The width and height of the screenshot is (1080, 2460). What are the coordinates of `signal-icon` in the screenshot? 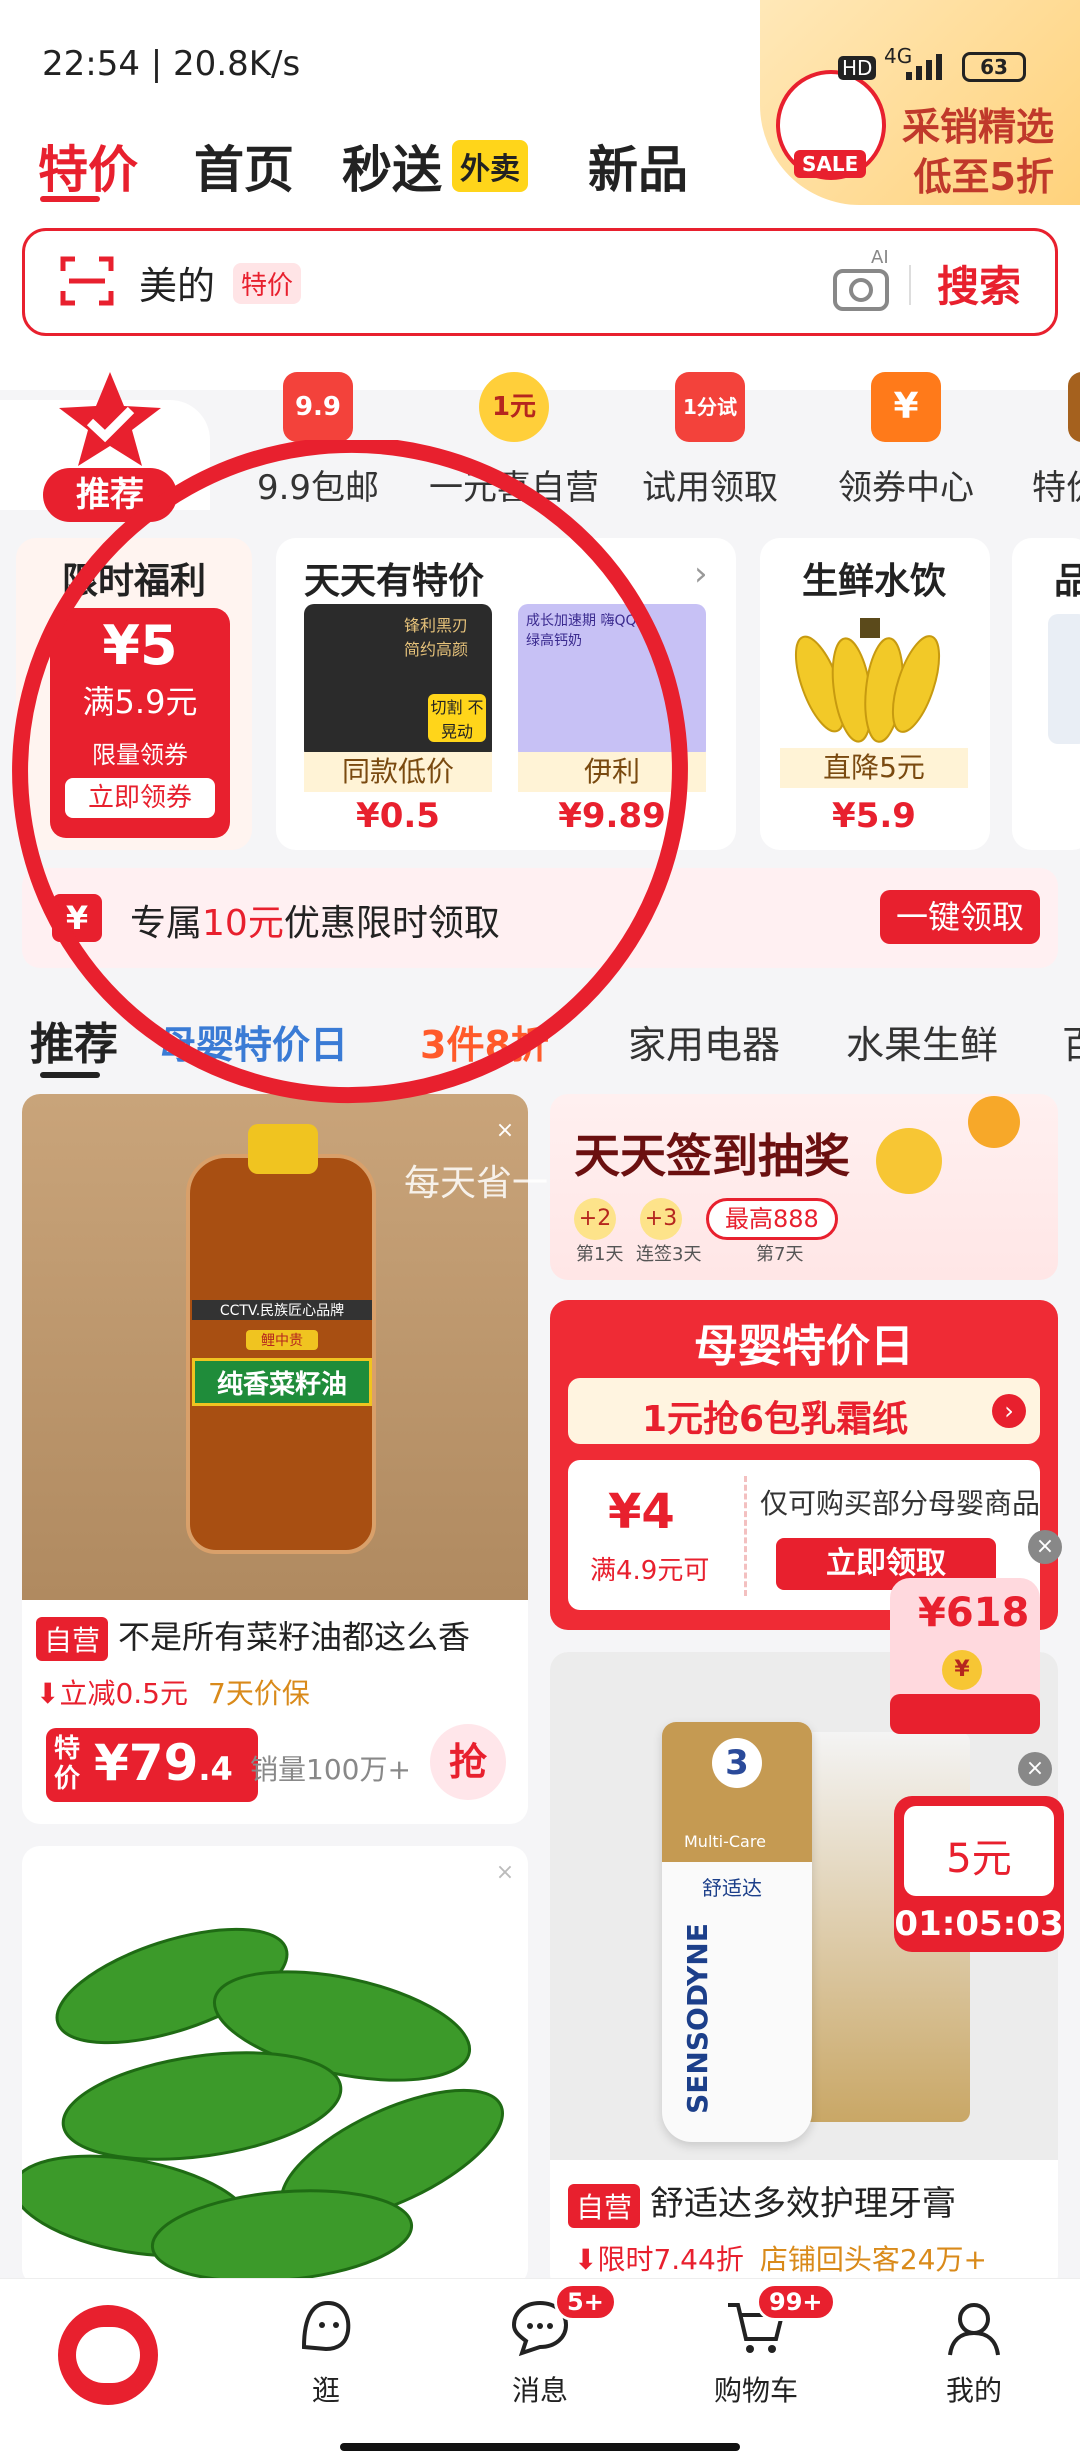 It's located at (924, 67).